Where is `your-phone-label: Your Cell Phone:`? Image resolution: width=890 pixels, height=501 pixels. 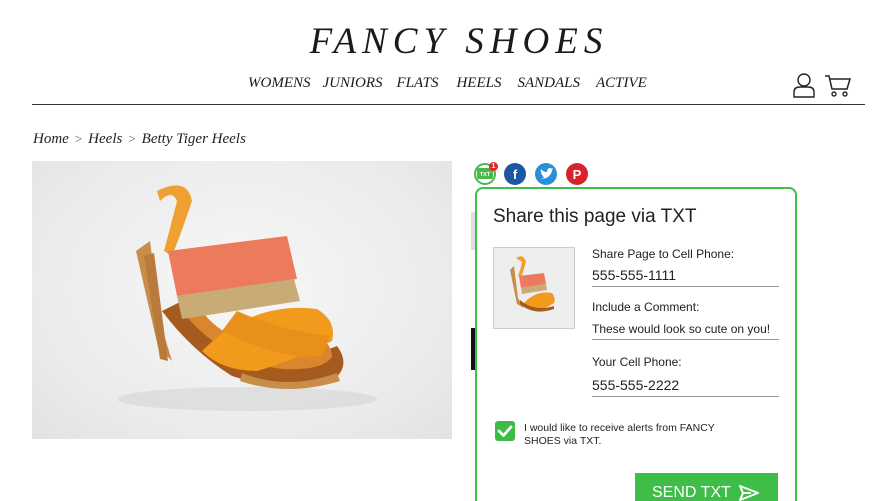
your-phone-label: Your Cell Phone: is located at coordinates (637, 362).